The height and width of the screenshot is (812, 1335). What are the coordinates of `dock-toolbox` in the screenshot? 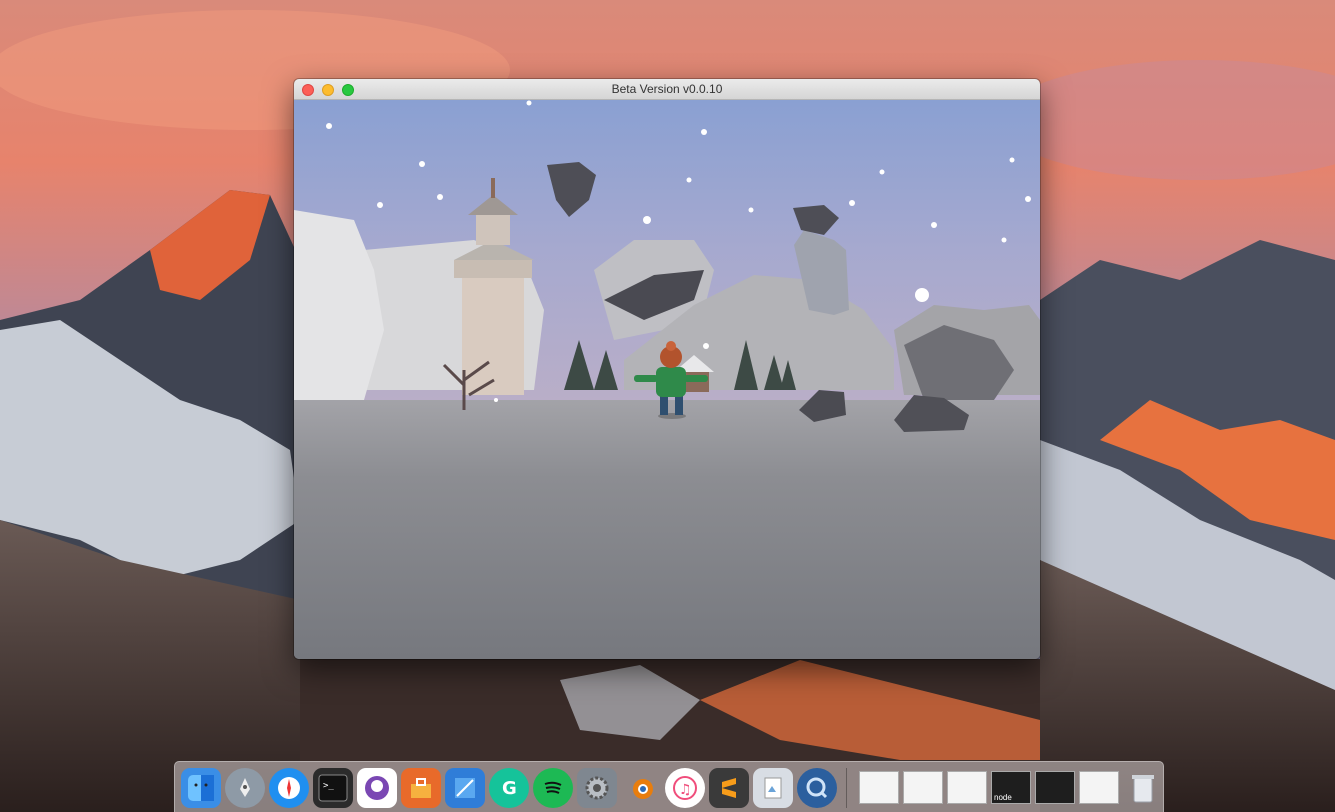 It's located at (421, 788).